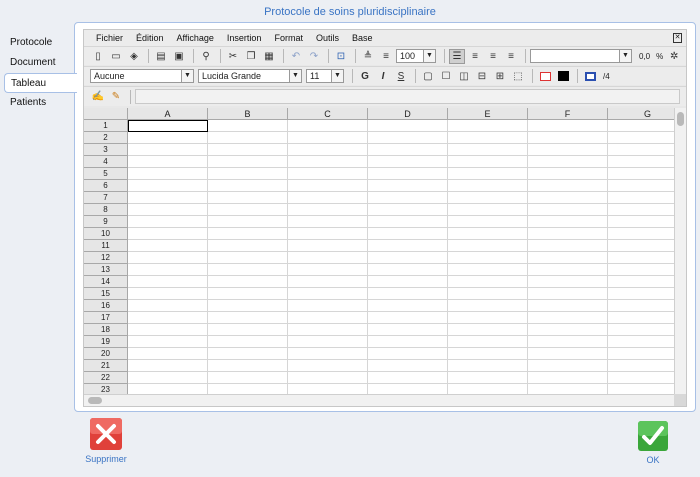 This screenshot has height=477, width=700. I want to click on export-pdf-icon: ▤, so click(161, 56).